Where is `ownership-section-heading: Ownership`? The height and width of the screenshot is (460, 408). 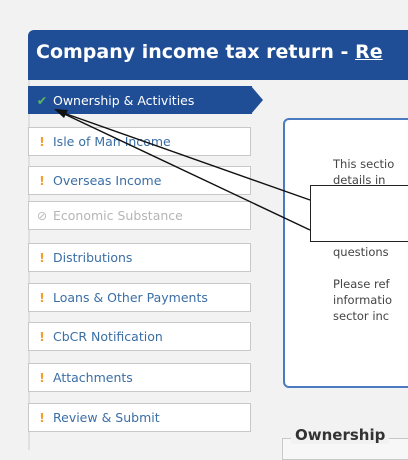
ownership-section-heading: Ownership is located at coordinates (340, 435).